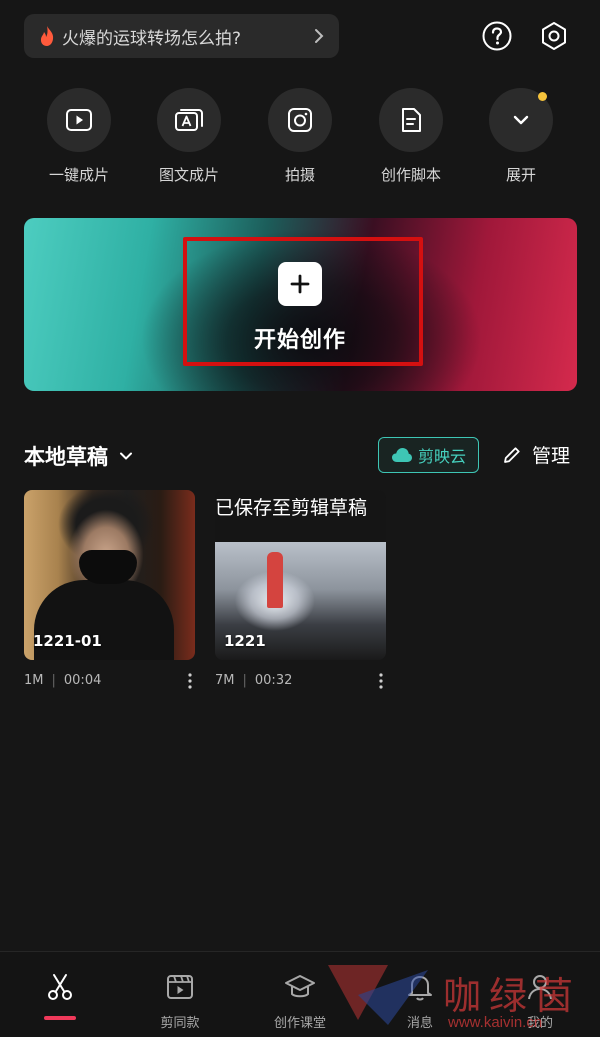 This screenshot has height=1037, width=600. Describe the element at coordinates (188, 175) in the screenshot. I see `quick-action-label: 图文成片` at that location.